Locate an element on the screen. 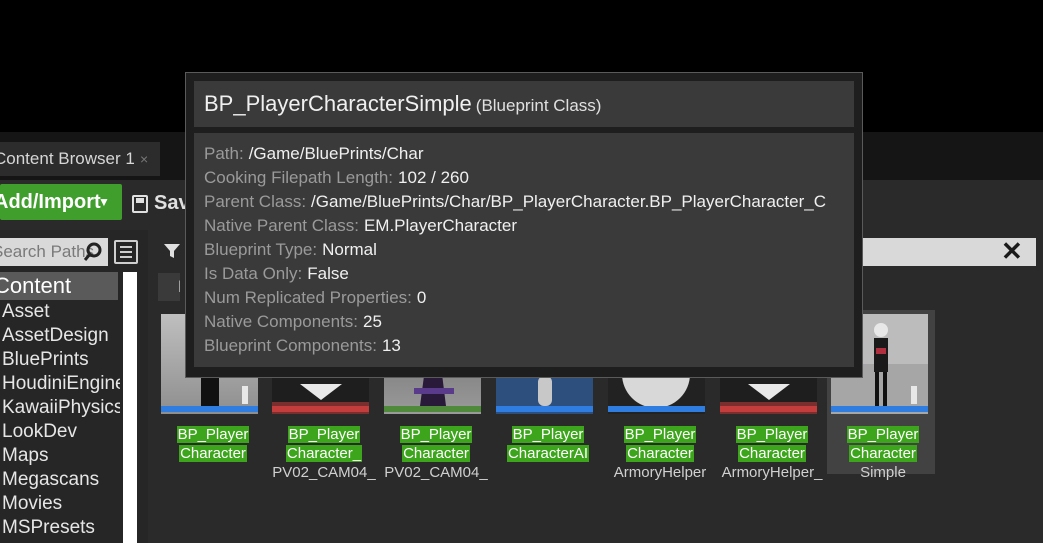 The width and height of the screenshot is (1043, 543). breadcrumb-first-char: B is located at coordinates (179, 287).